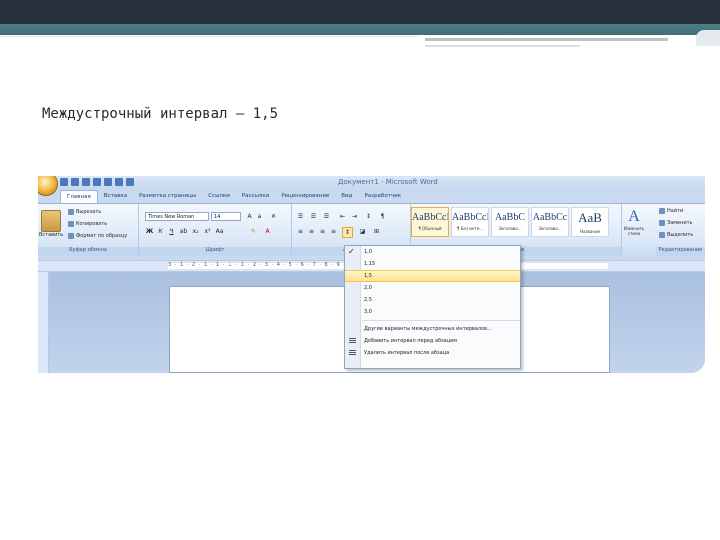  I want to click on print-icon, so click(97, 182).